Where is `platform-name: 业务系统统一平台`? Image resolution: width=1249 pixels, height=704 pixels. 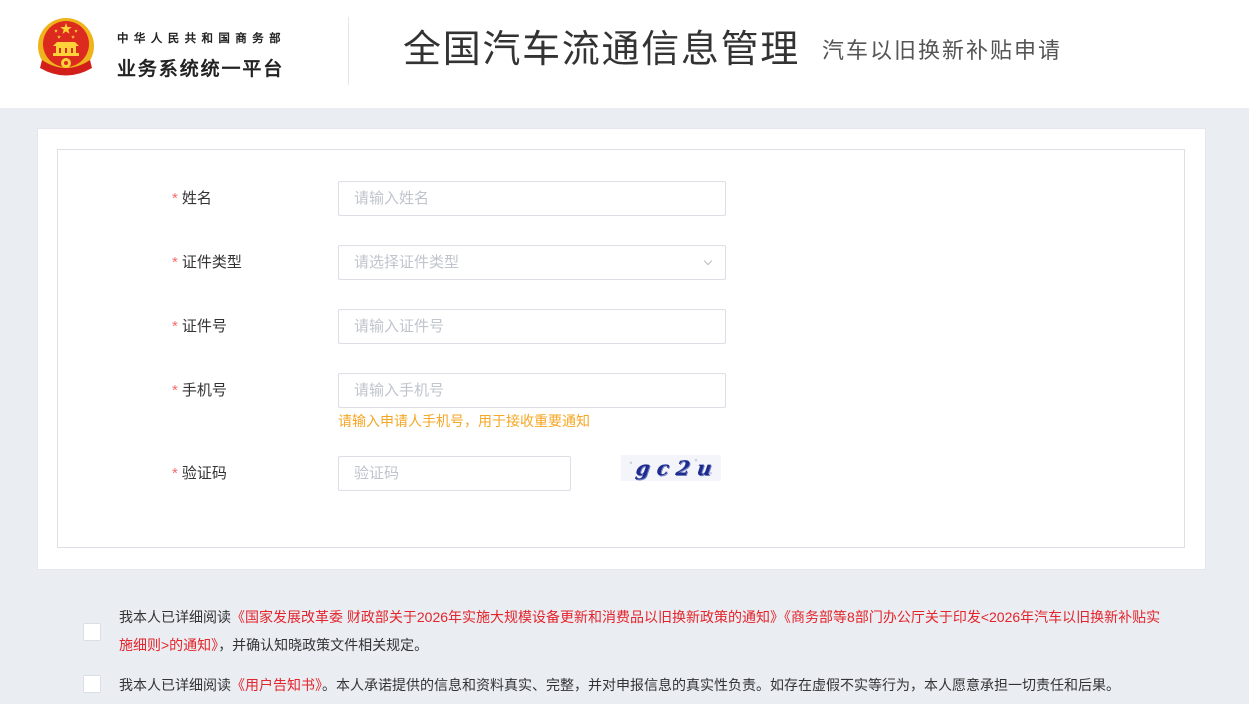
platform-name: 业务系统统一平台 is located at coordinates (201, 69).